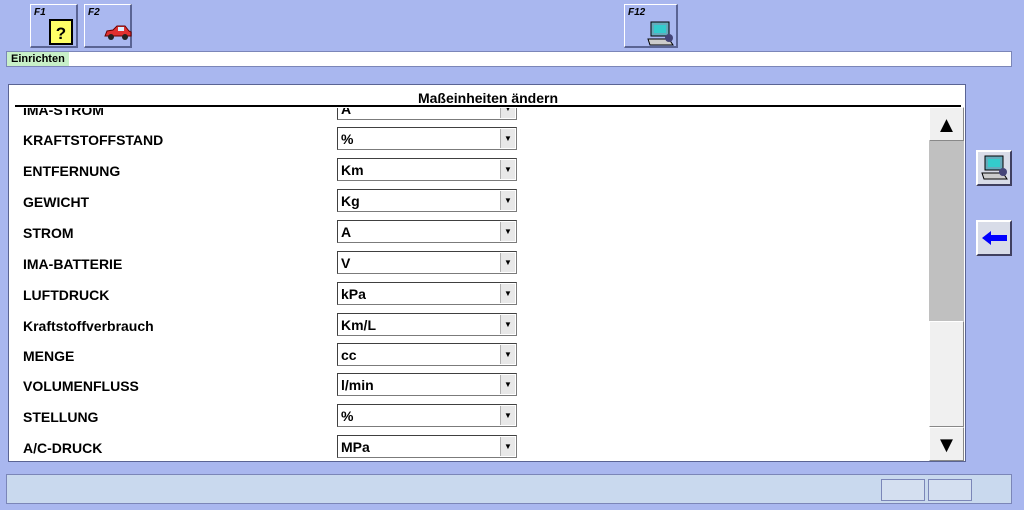 The width and height of the screenshot is (1024, 510). Describe the element at coordinates (427, 262) in the screenshot. I see `unit-select: V ▼` at that location.